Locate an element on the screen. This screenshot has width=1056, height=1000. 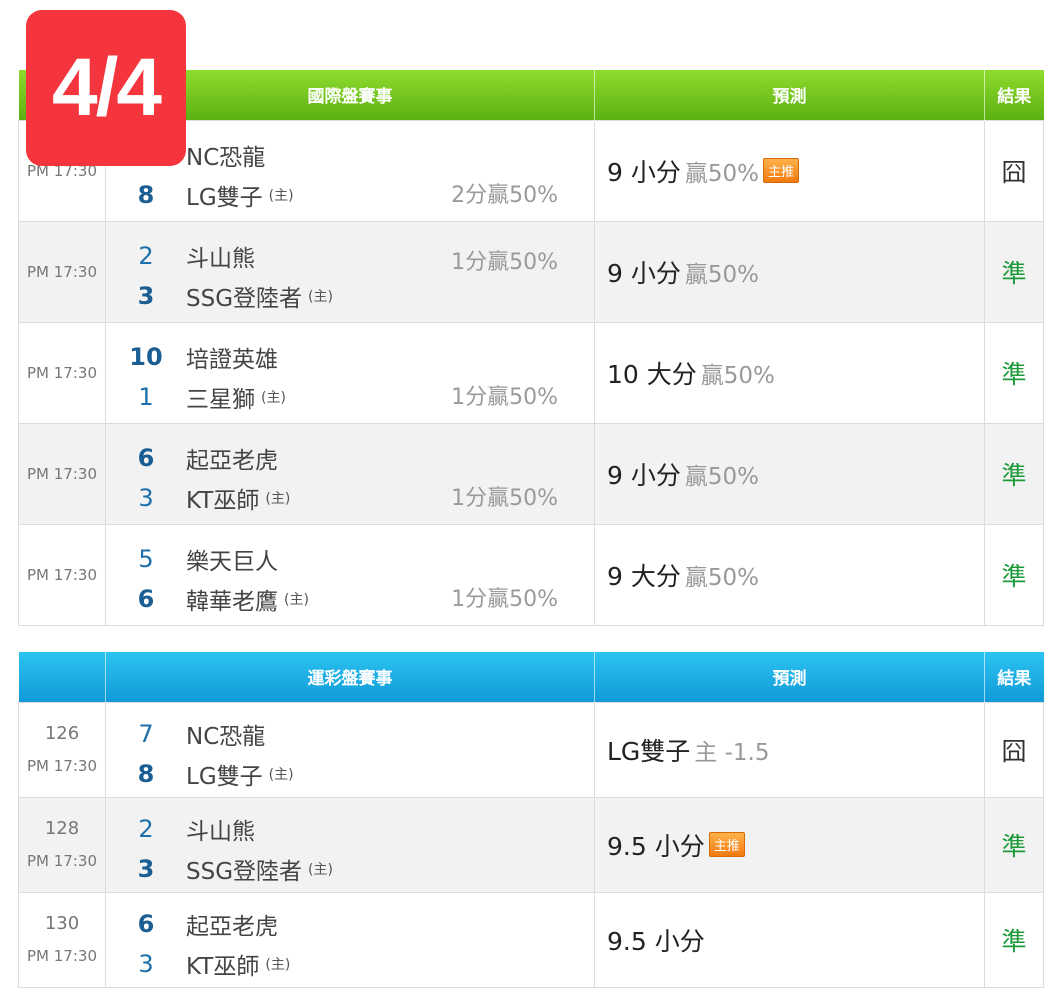
match-cell: 10 培證英雄 1 三星獅 (主) 1分贏50% is located at coordinates (350, 372).